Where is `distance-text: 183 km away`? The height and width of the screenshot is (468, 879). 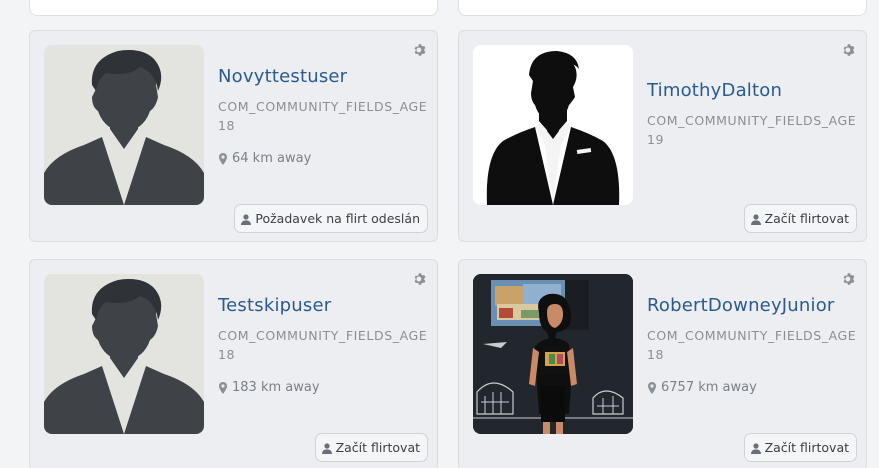 distance-text: 183 km away is located at coordinates (276, 387).